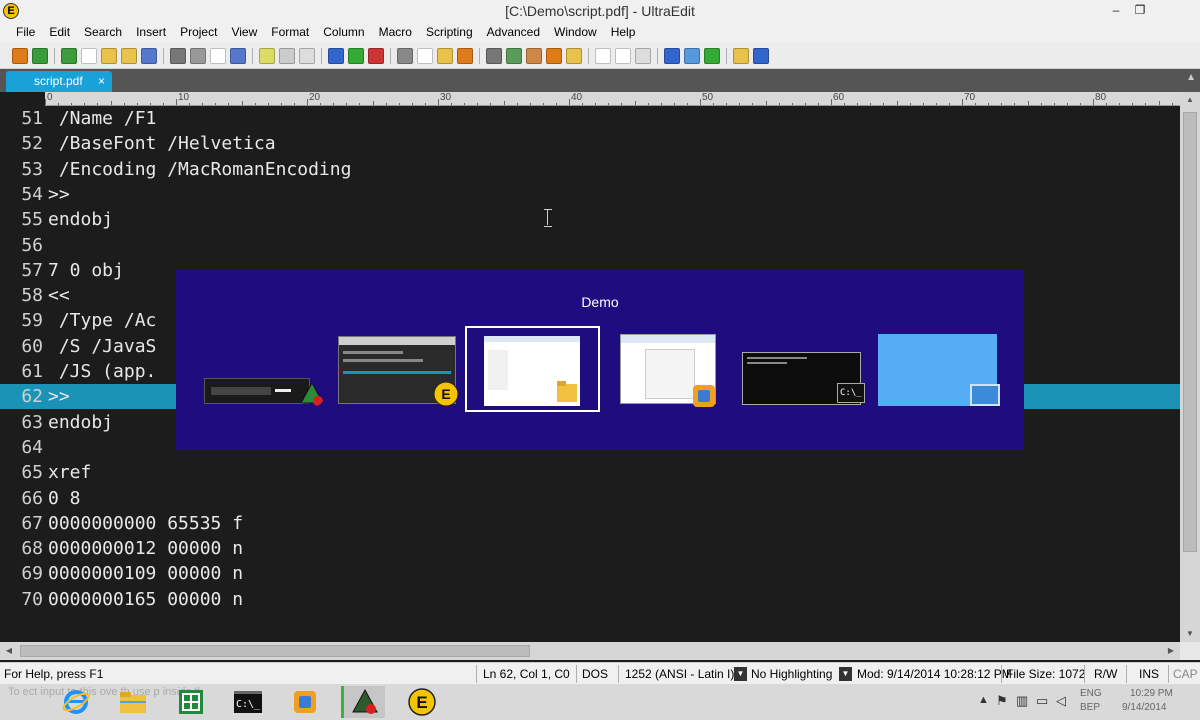 The width and height of the screenshot is (1200, 720). Describe the element at coordinates (692, 56) in the screenshot. I see `email-icon` at that location.